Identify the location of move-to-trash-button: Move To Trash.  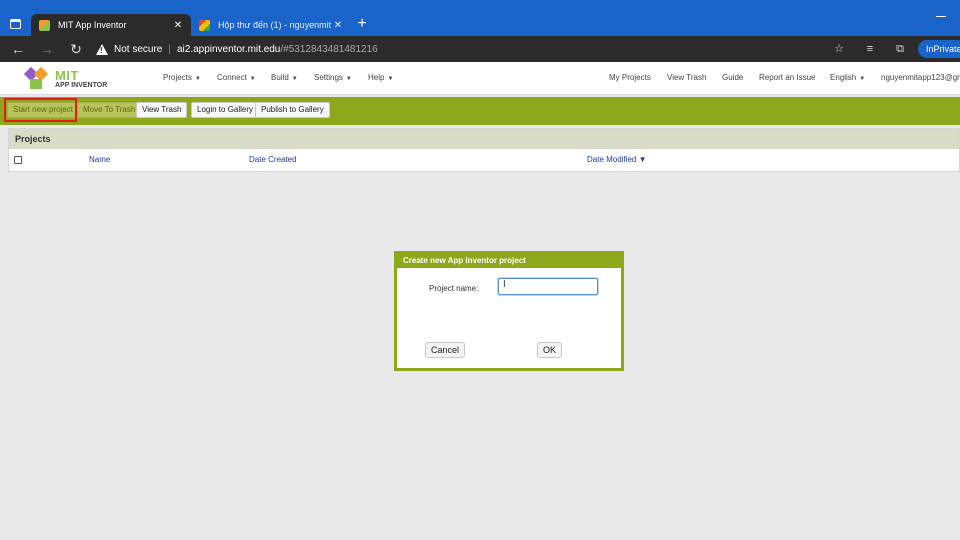
(109, 110).